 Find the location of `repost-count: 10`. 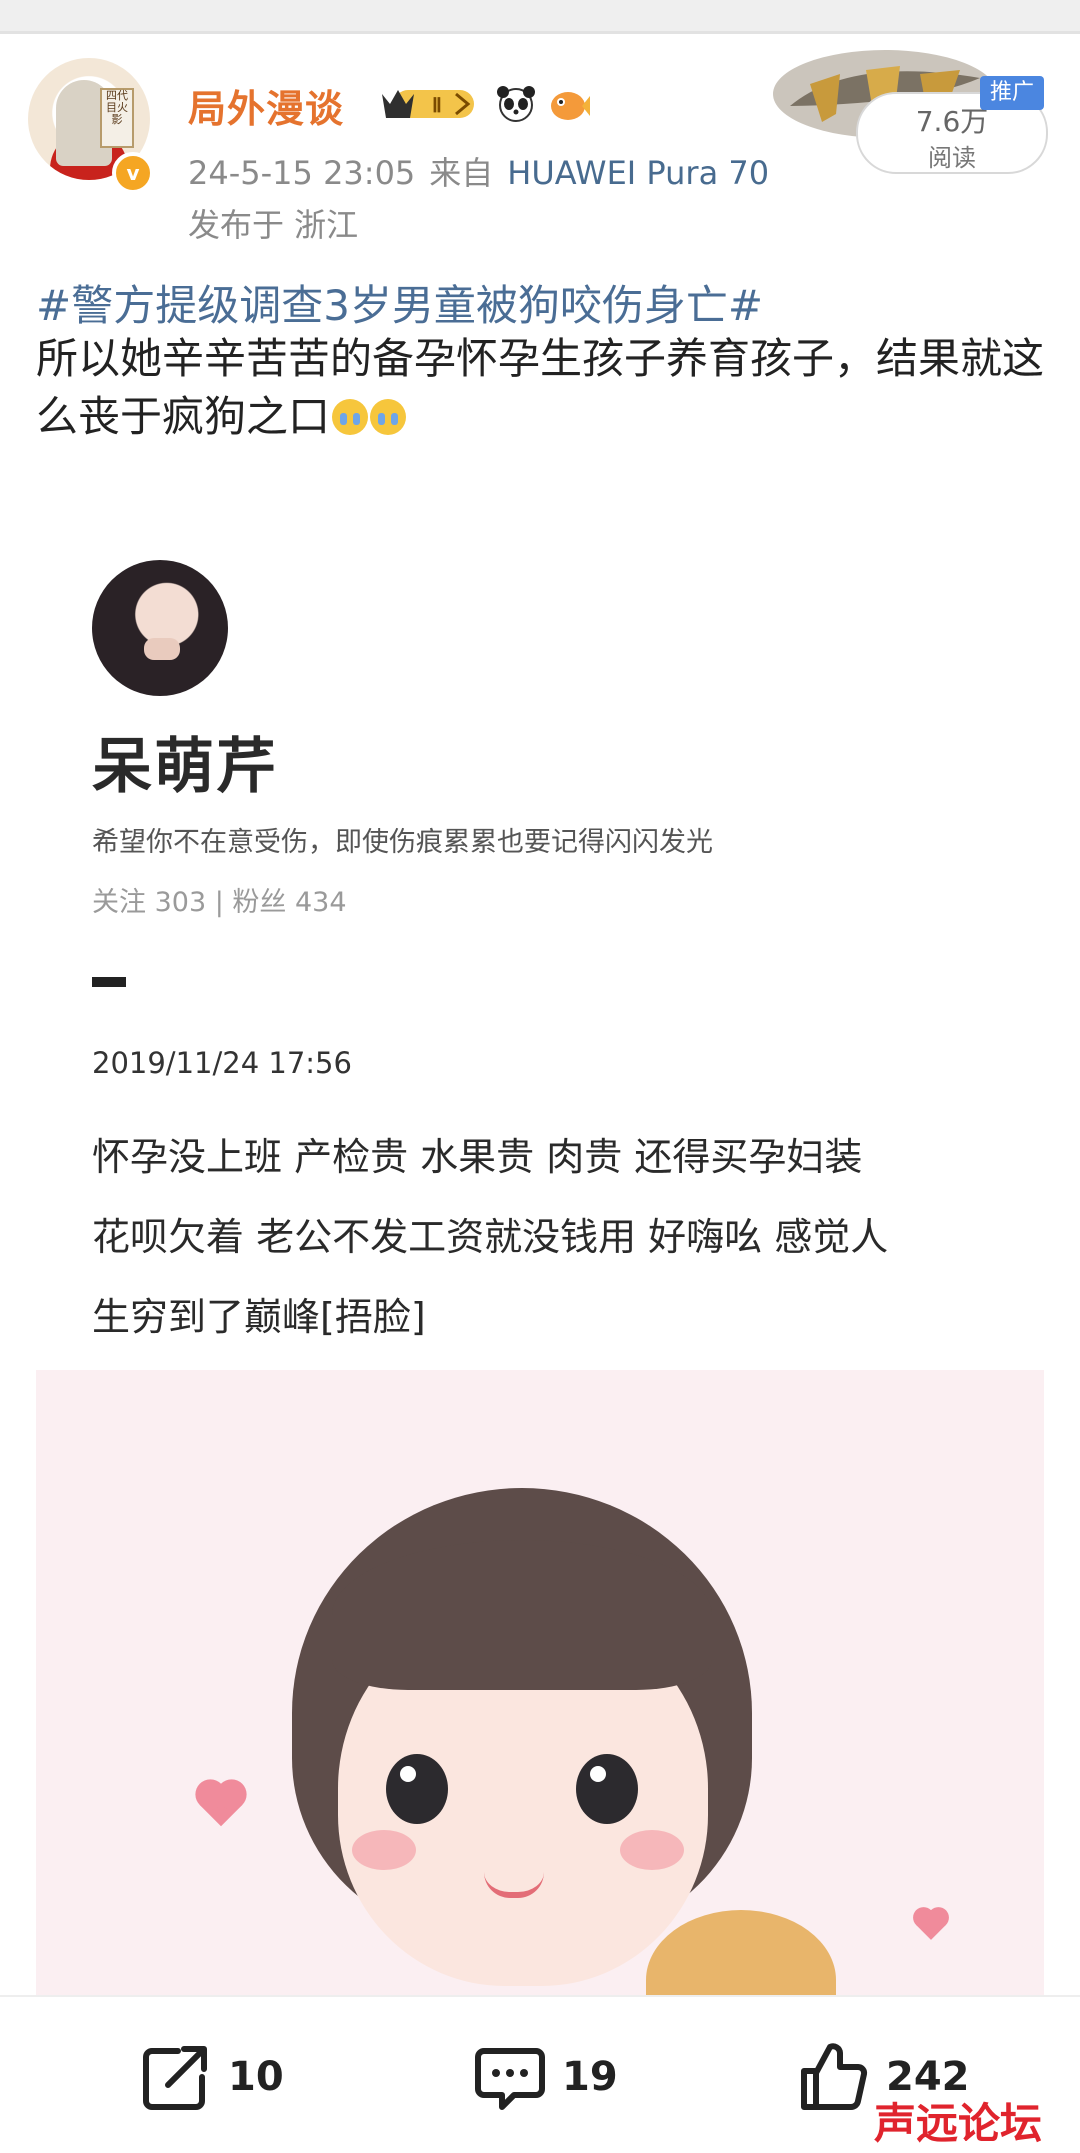

repost-count: 10 is located at coordinates (256, 2077).